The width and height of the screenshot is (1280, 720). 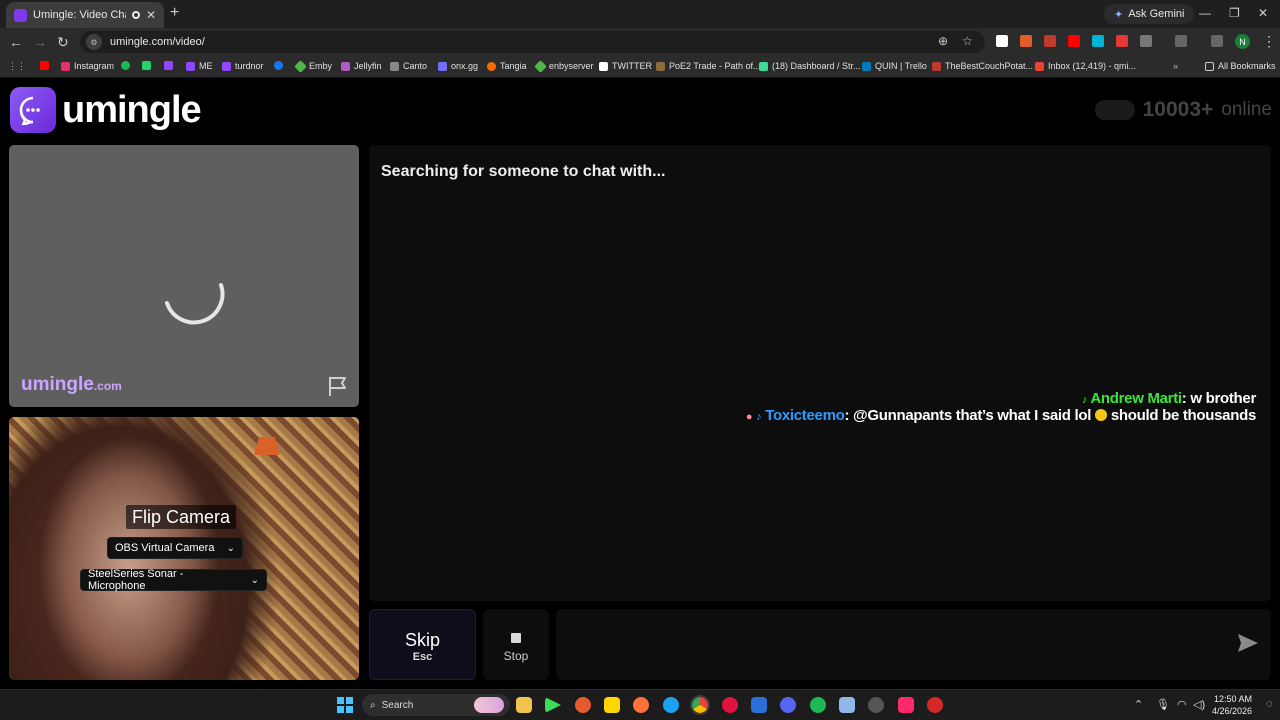 What do you see at coordinates (489, 705) in the screenshot?
I see `search-highlight-icon` at bounding box center [489, 705].